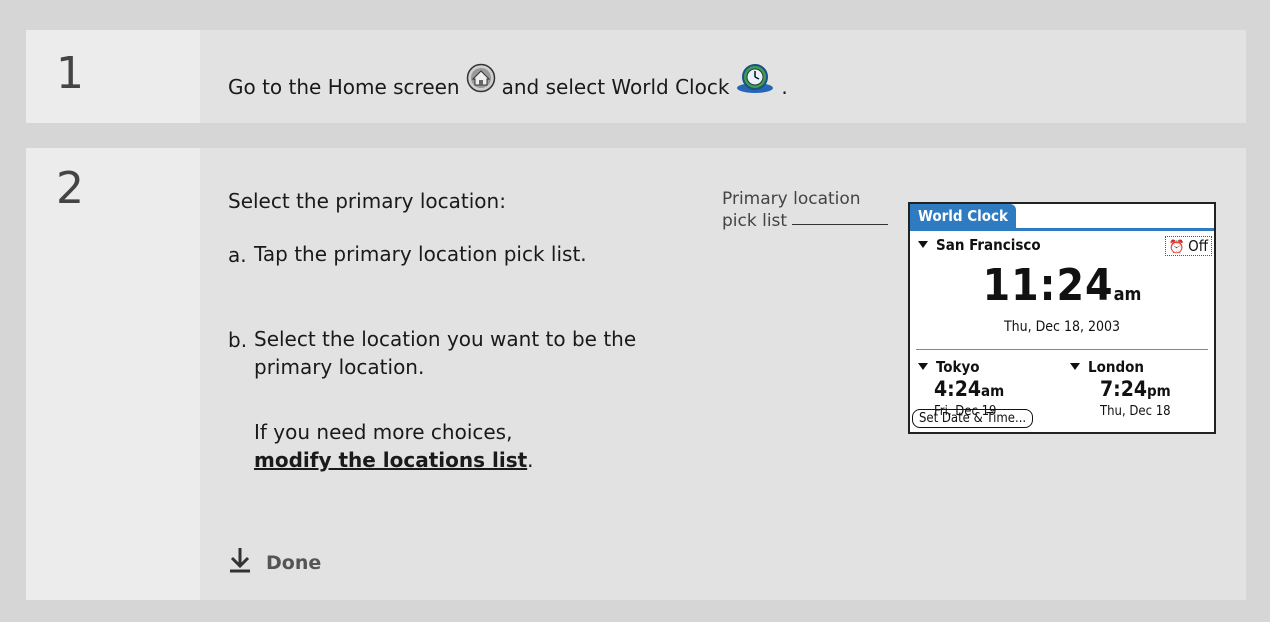  Describe the element at coordinates (344, 86) in the screenshot. I see `instruction-text: Go to the Home screen` at that location.